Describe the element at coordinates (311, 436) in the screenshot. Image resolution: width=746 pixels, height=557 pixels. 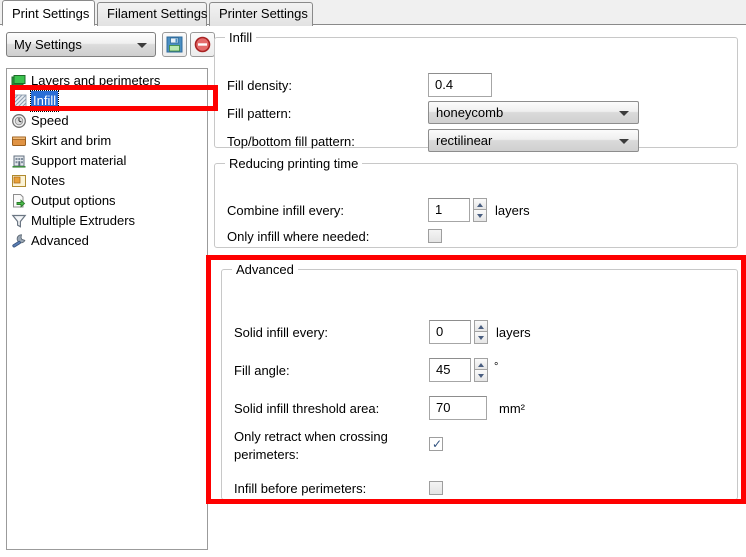
I see `only-retract-when-crossing-perimeters-label-line1: Only retract when crossing` at that location.